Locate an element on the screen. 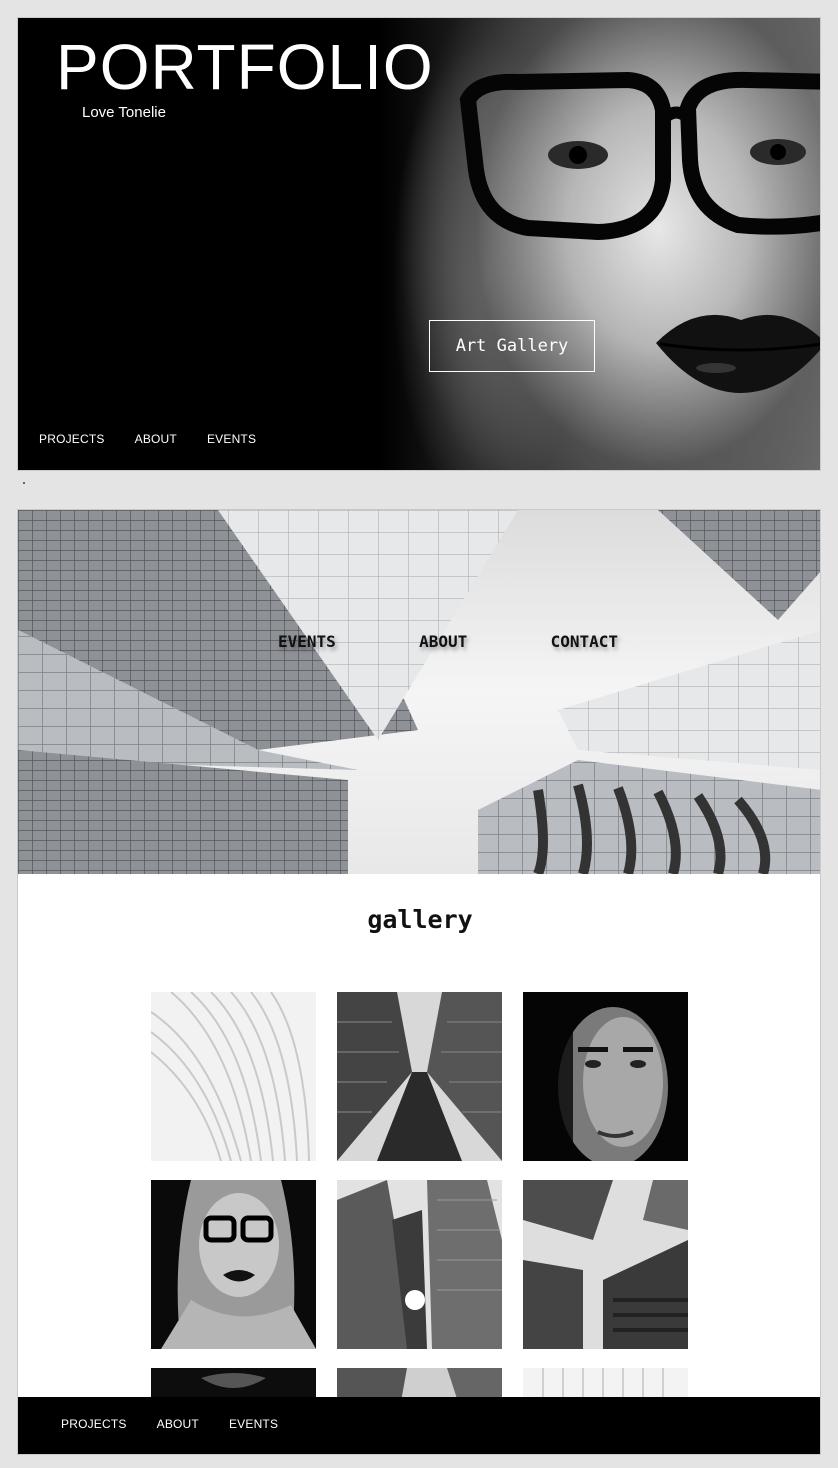 This screenshot has height=1468, width=838. footer-link-projects: PROJECTS is located at coordinates (94, 1424).